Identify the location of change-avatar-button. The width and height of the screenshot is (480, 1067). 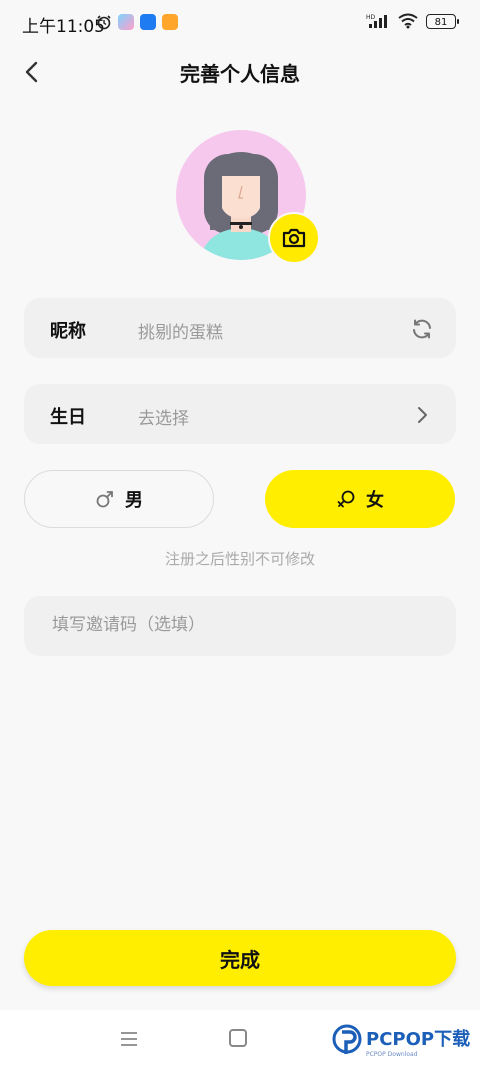
(294, 238).